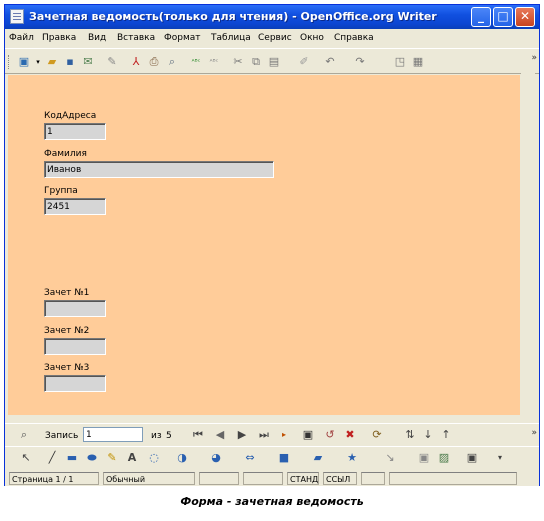  What do you see at coordinates (70, 62) in the screenshot?
I see `save-icon: ▪` at bounding box center [70, 62].